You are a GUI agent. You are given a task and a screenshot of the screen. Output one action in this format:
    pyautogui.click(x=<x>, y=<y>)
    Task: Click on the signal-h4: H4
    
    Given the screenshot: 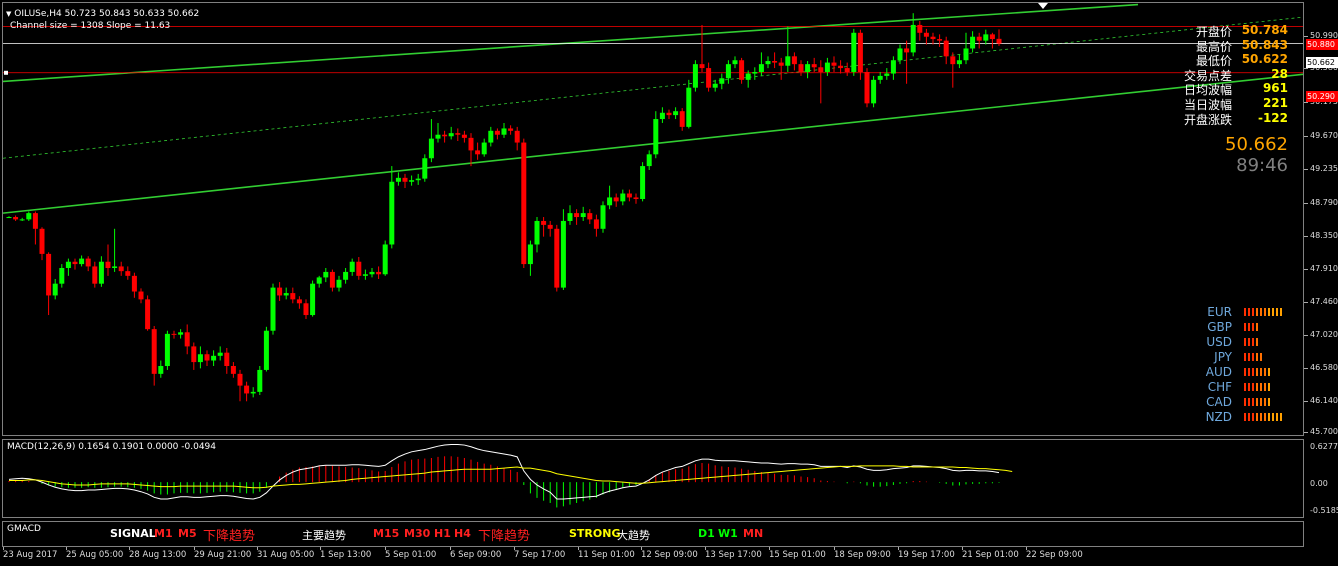 What is the action you would take?
    pyautogui.click(x=462, y=533)
    